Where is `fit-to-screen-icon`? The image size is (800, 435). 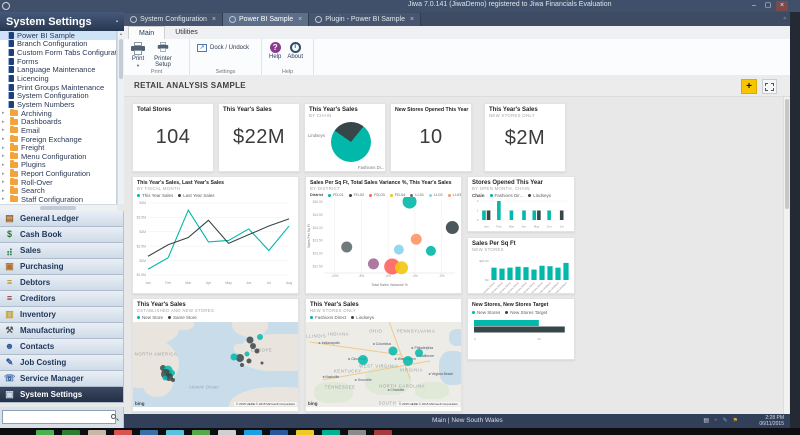 fit-to-screen-icon is located at coordinates (769, 86).